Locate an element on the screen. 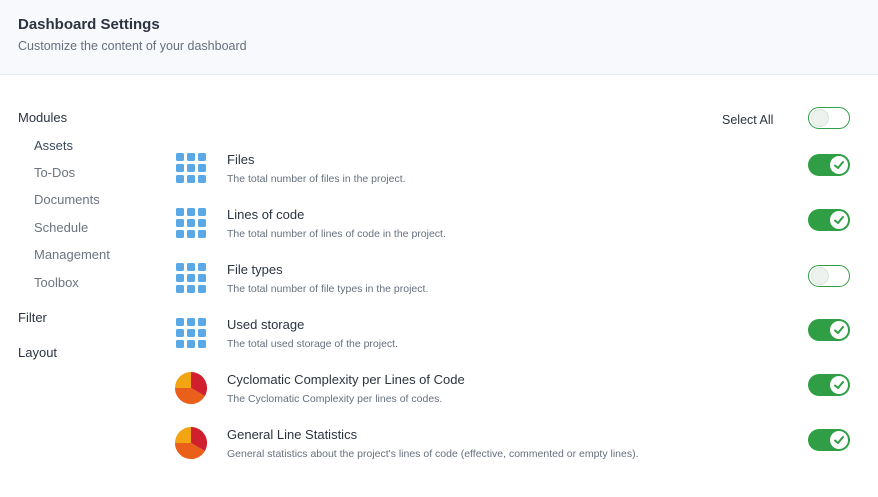  page-title: Dashboard Settings is located at coordinates (89, 24).